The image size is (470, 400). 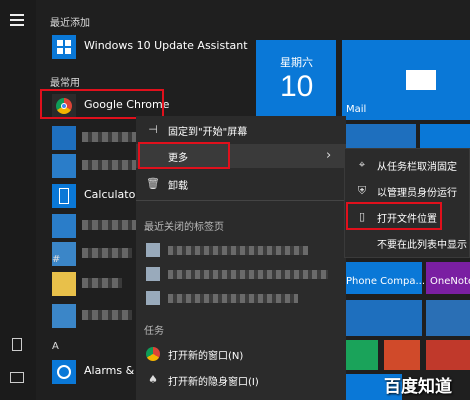 I want to click on calendar-day: 星期六, so click(x=296, y=62).